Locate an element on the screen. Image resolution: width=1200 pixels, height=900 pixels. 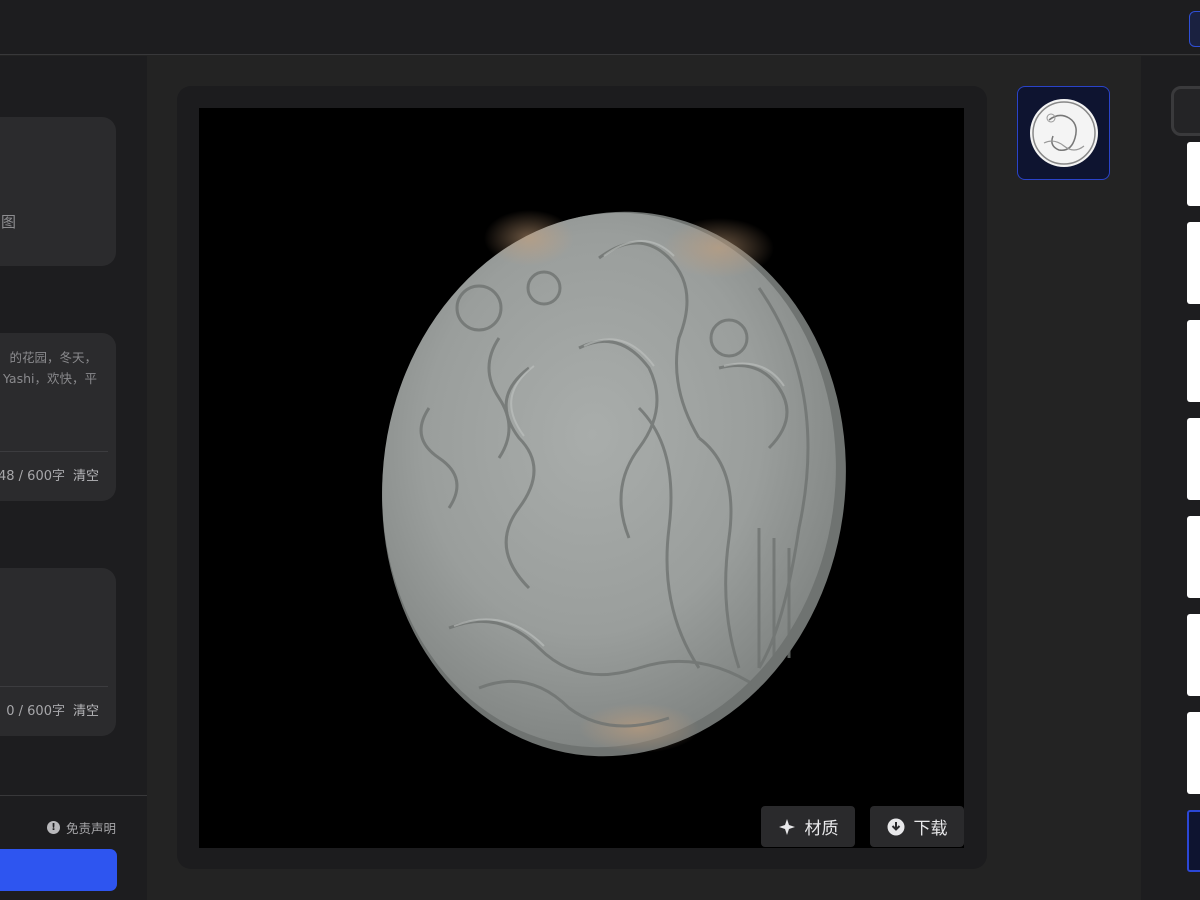
download-icon is located at coordinates (896, 827).